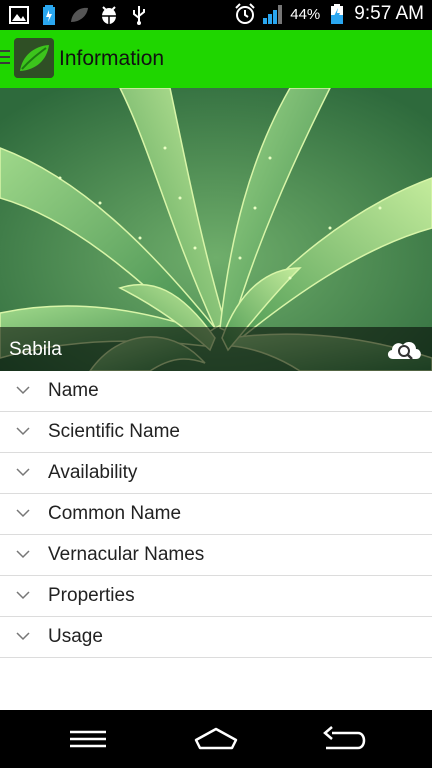  What do you see at coordinates (88, 739) in the screenshot?
I see `menu-icon` at bounding box center [88, 739].